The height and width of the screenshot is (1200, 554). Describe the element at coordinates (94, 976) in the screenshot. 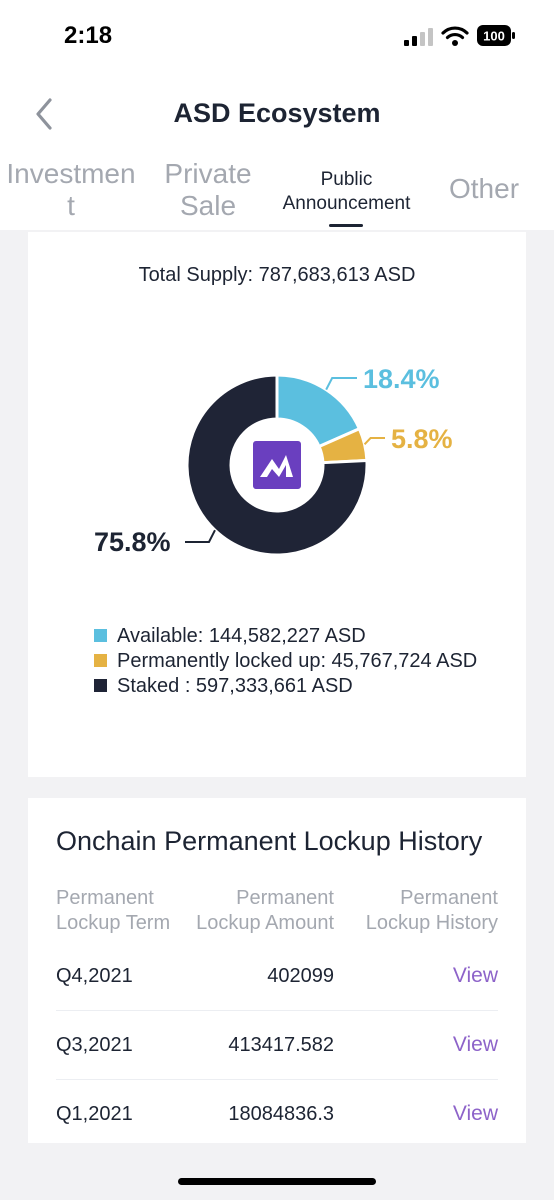

I see `lockup-term: Q4,2021` at that location.